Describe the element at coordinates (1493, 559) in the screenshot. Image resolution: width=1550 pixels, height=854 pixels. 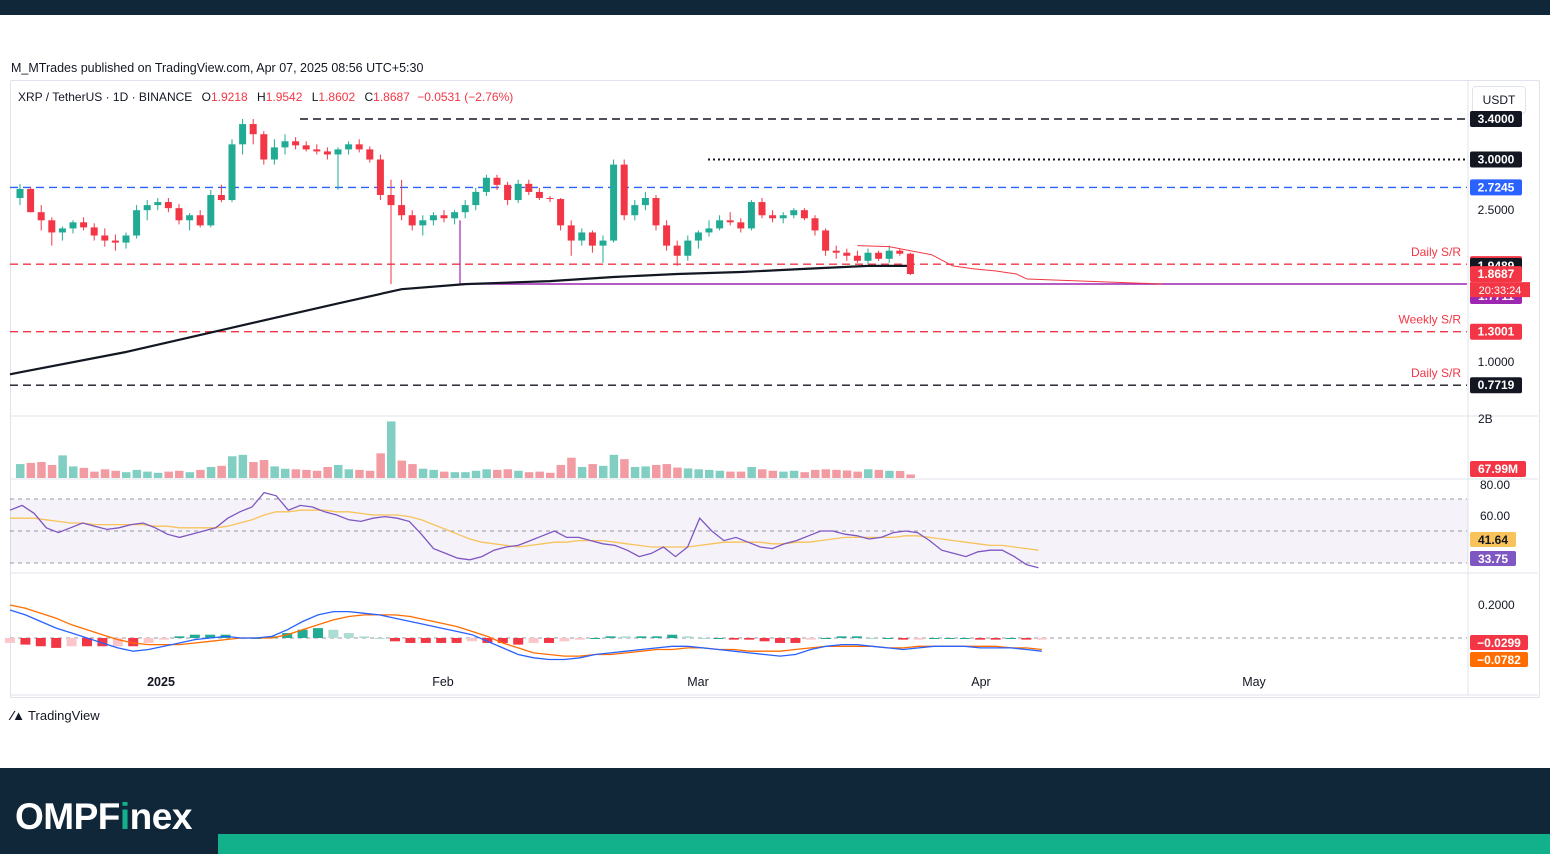
I see `rsi-value: 33.75` at that location.